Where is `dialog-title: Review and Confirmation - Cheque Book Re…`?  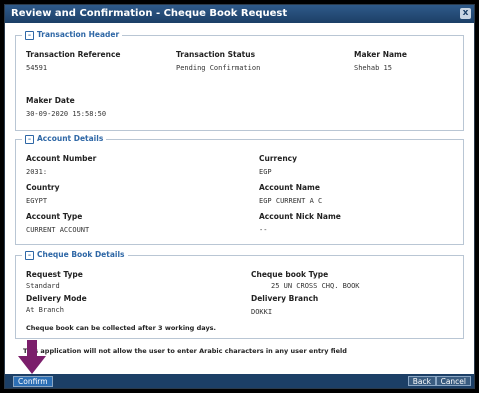
dialog-title: Review and Confirmation - Cheque Book Re… is located at coordinates (149, 13).